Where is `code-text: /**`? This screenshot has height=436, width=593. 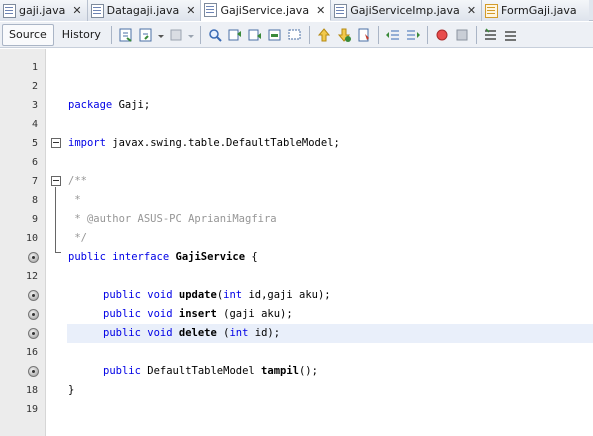 code-text: /** is located at coordinates (77, 181).